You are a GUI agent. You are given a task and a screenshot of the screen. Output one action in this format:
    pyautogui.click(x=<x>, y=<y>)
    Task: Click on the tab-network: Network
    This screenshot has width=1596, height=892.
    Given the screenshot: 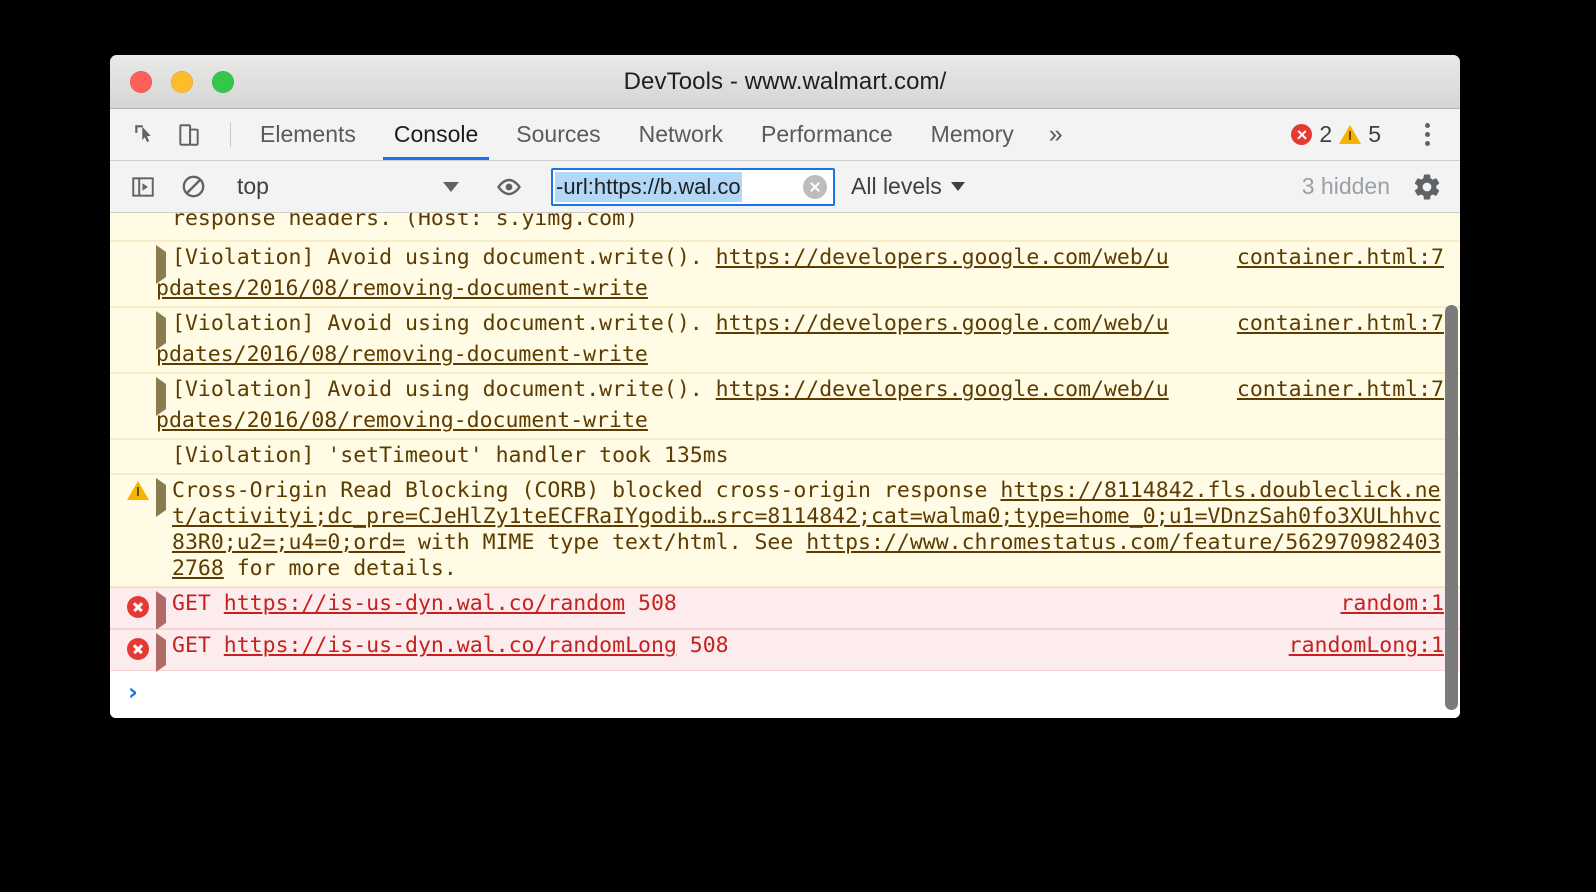 What is the action you would take?
    pyautogui.click(x=681, y=134)
    